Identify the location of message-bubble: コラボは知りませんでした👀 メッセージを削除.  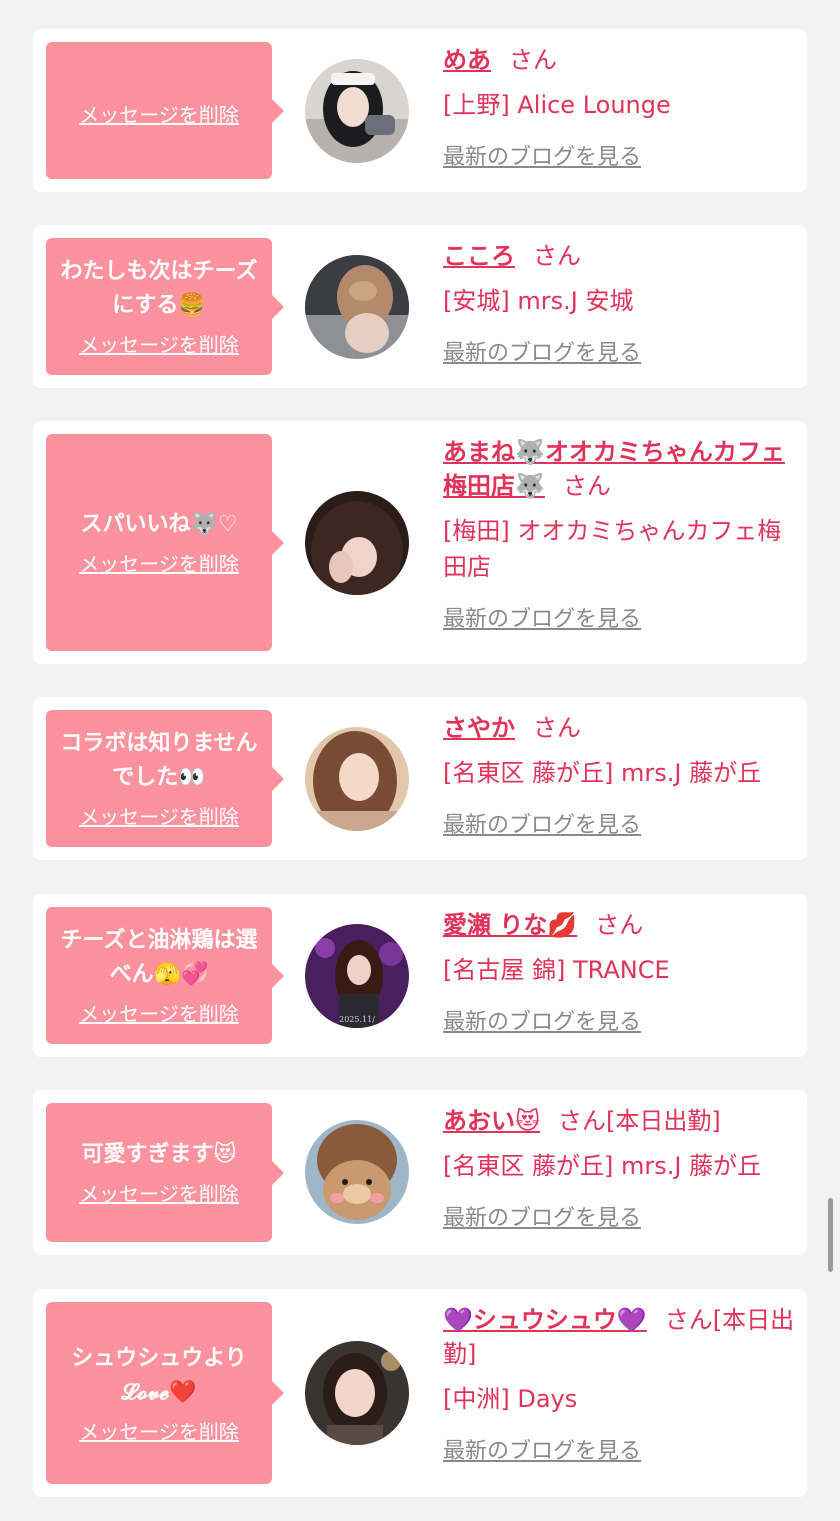
(165, 778).